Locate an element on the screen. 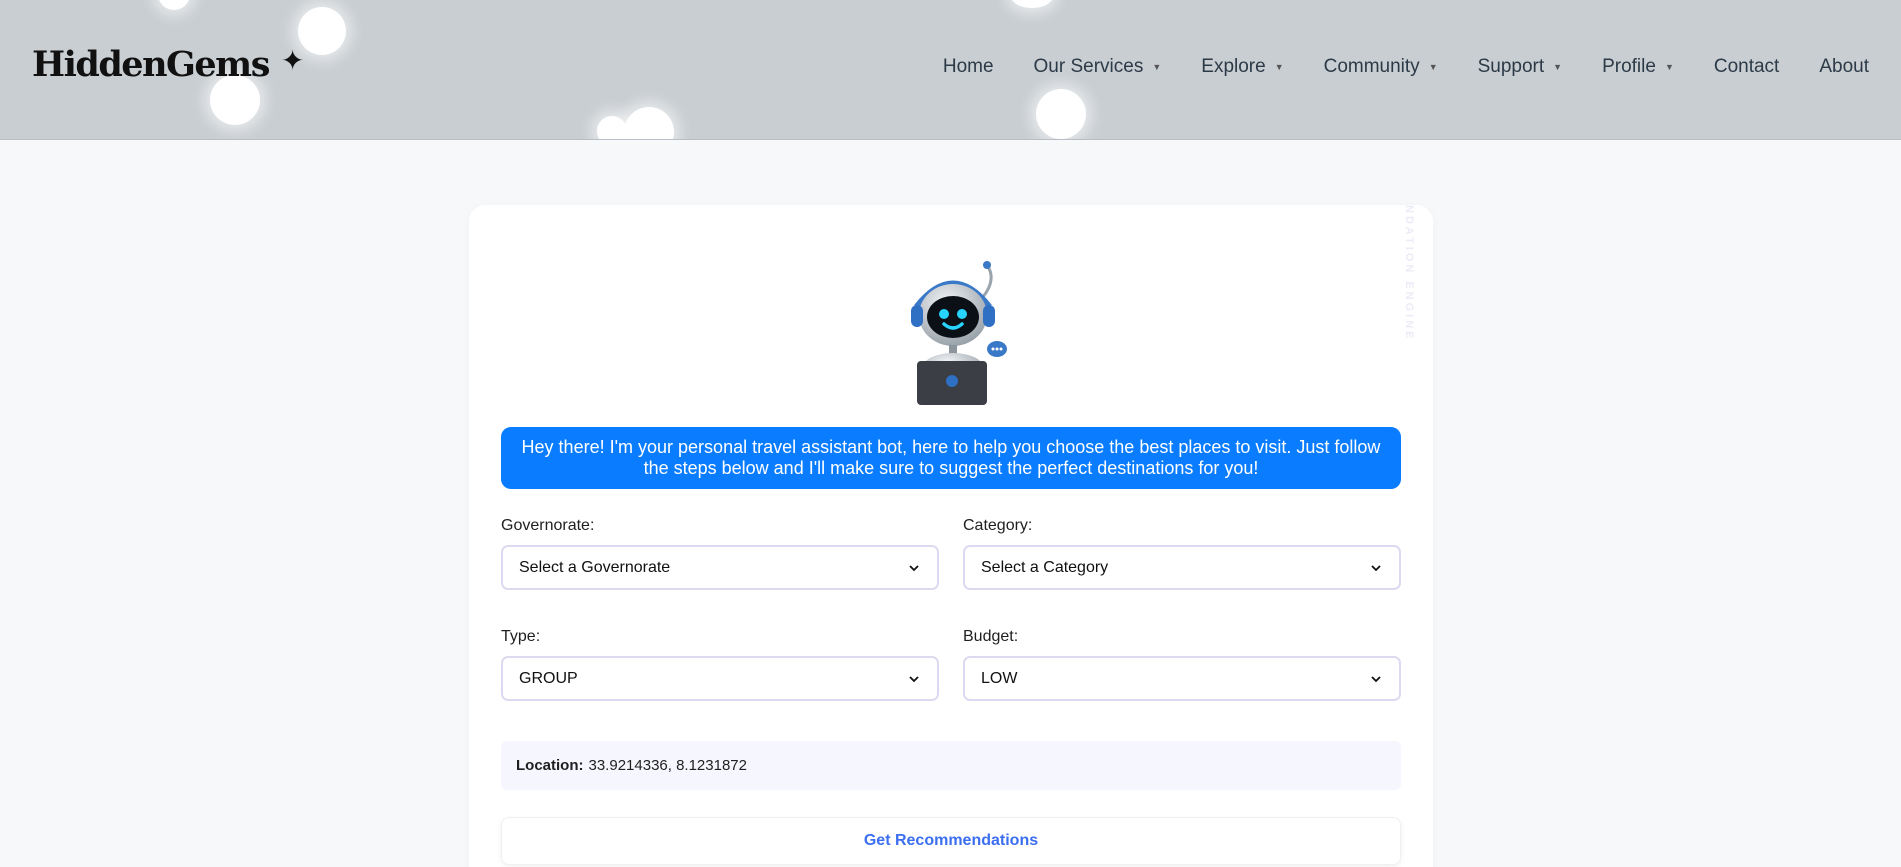  type-label: Type: is located at coordinates (521, 636).